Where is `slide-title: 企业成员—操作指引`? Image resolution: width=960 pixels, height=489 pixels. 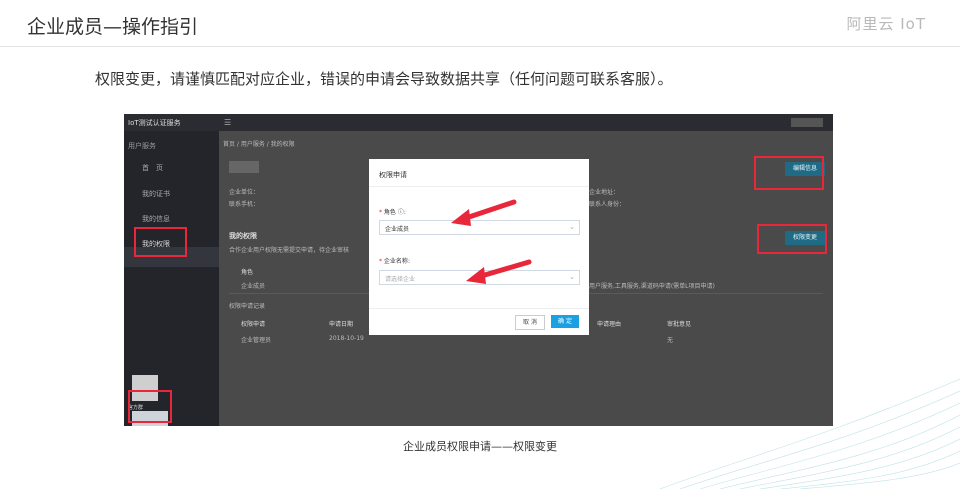
slide-title: 企业成员—操作指引 is located at coordinates (113, 27).